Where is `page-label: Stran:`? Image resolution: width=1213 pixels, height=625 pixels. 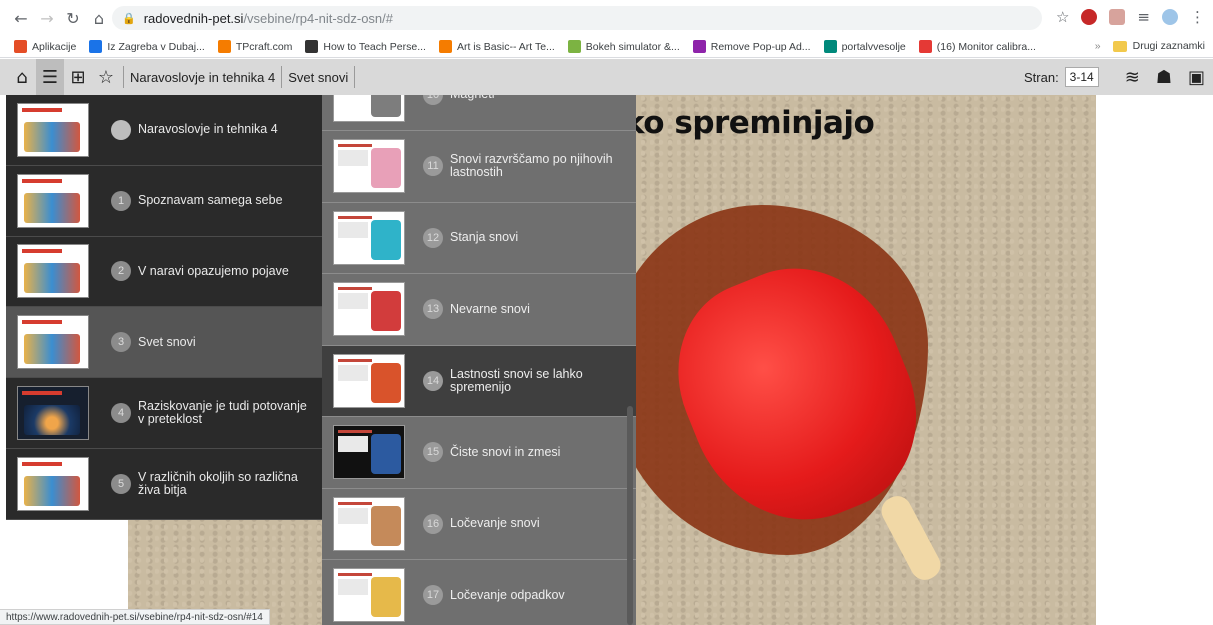
page-label: Stran: is located at coordinates (1041, 77).